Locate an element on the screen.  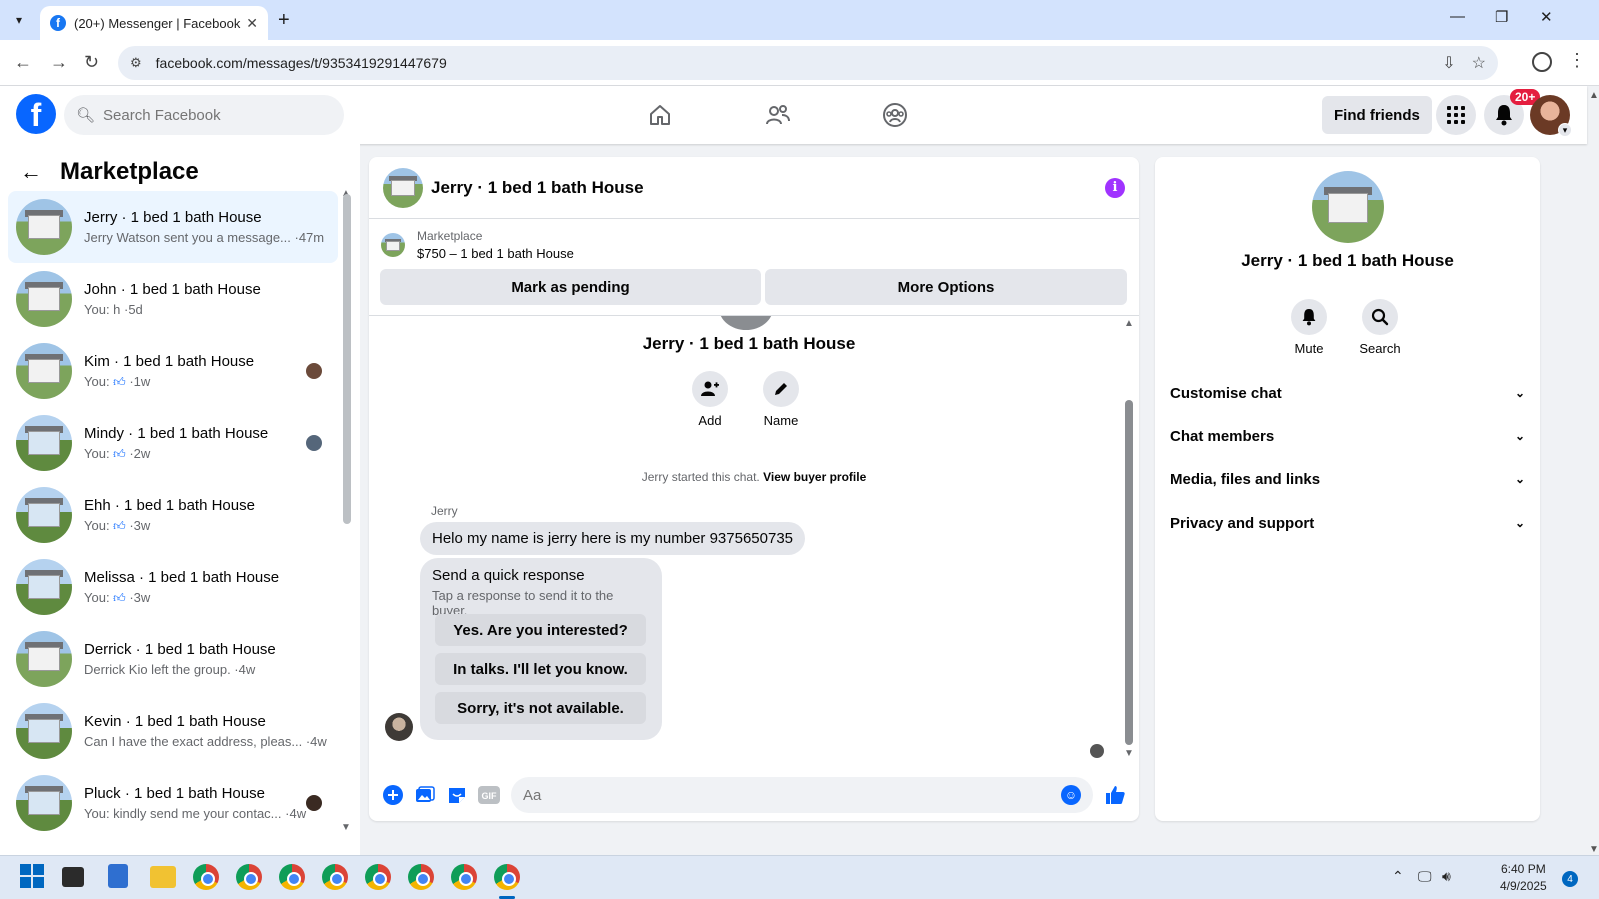
conversation-avatar is located at coordinates (403, 187).